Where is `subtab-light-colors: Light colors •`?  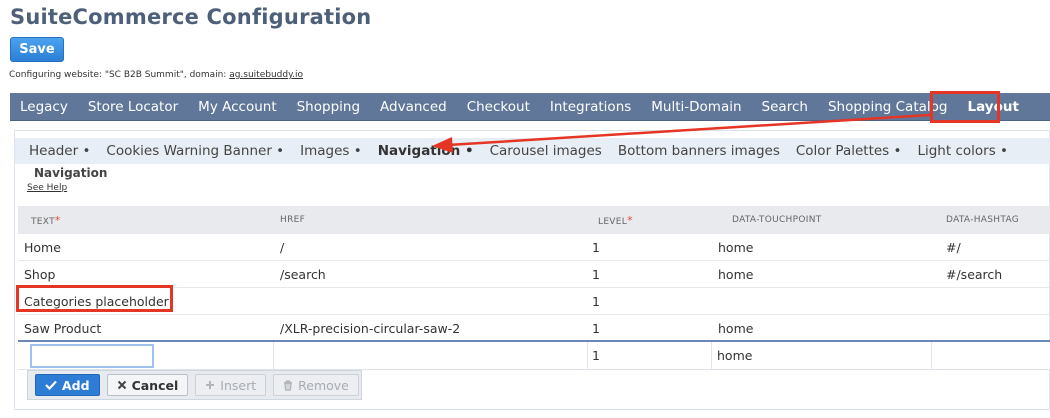 subtab-light-colors: Light colors • is located at coordinates (962, 151).